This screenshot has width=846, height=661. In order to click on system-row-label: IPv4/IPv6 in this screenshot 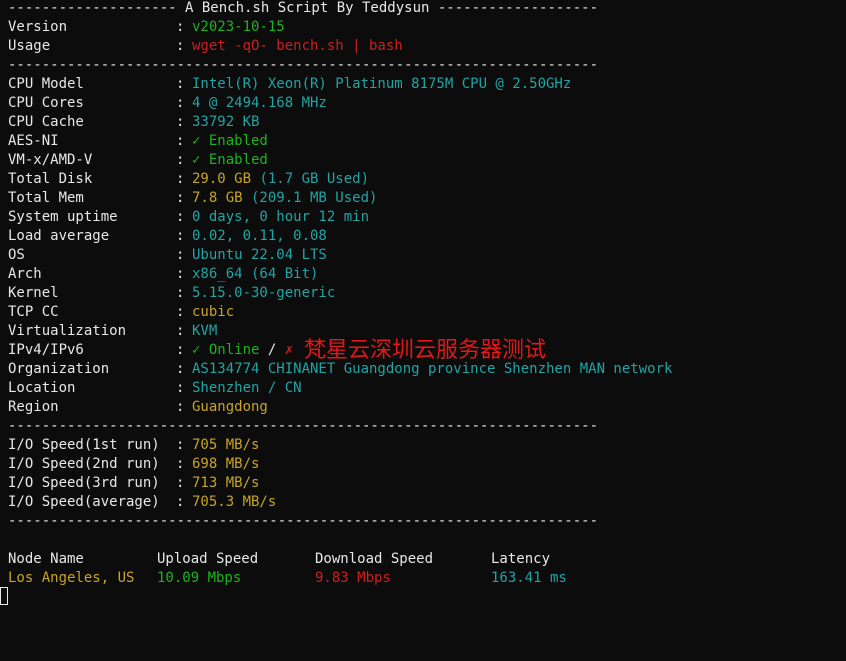, I will do `click(46, 350)`.